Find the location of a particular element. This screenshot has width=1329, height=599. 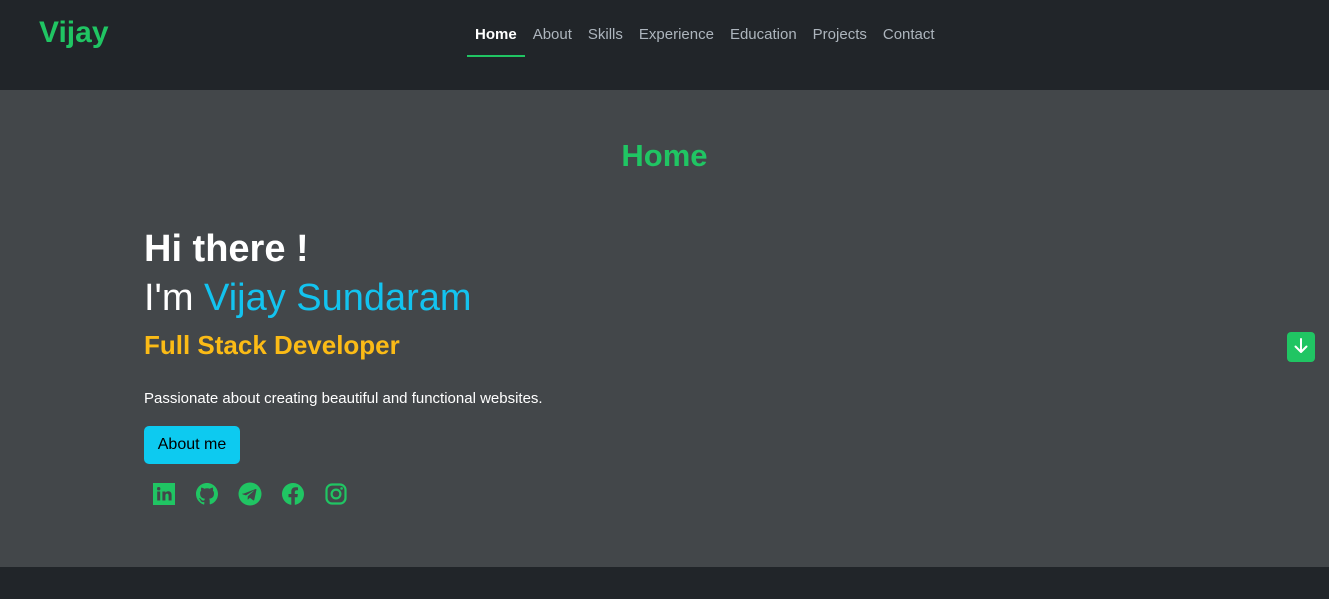

github-icon is located at coordinates (216, 494).